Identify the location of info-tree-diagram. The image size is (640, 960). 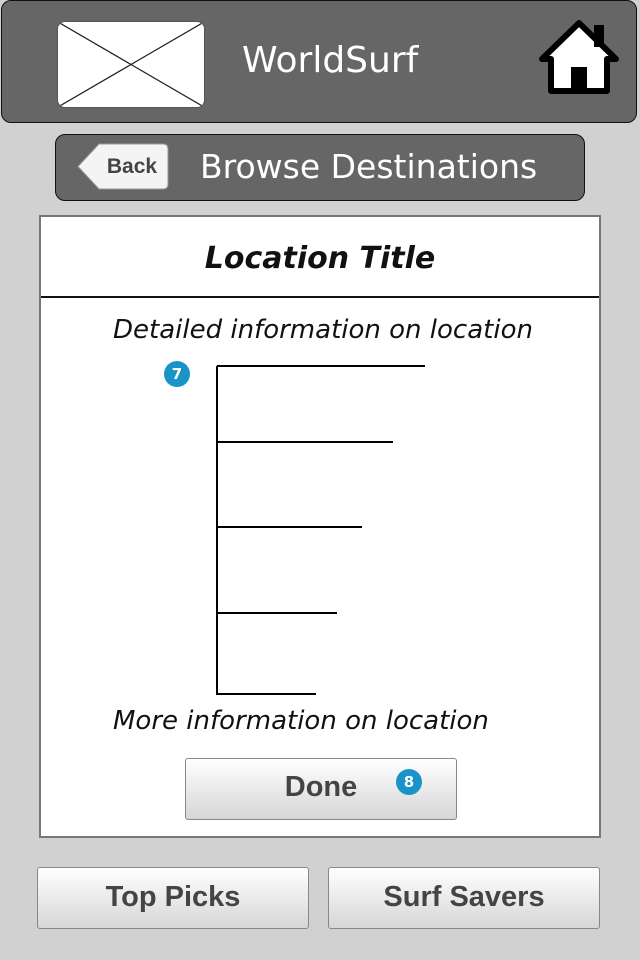
(320, 530).